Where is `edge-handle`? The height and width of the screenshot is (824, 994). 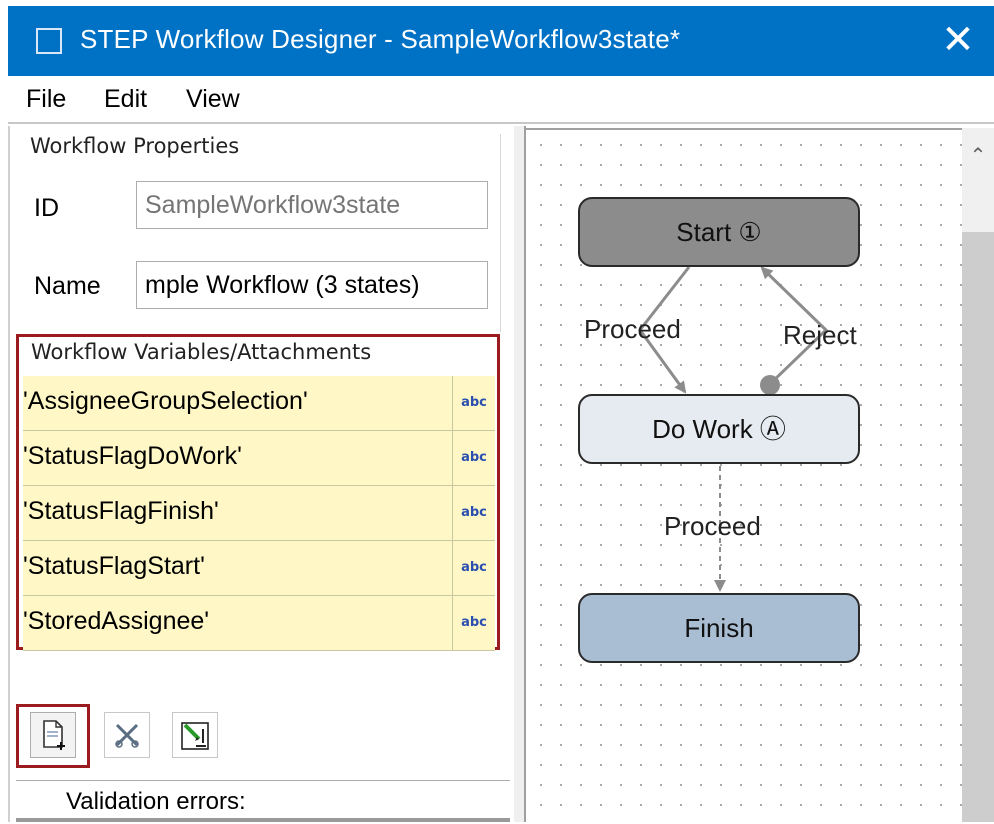
edge-handle is located at coordinates (770, 385).